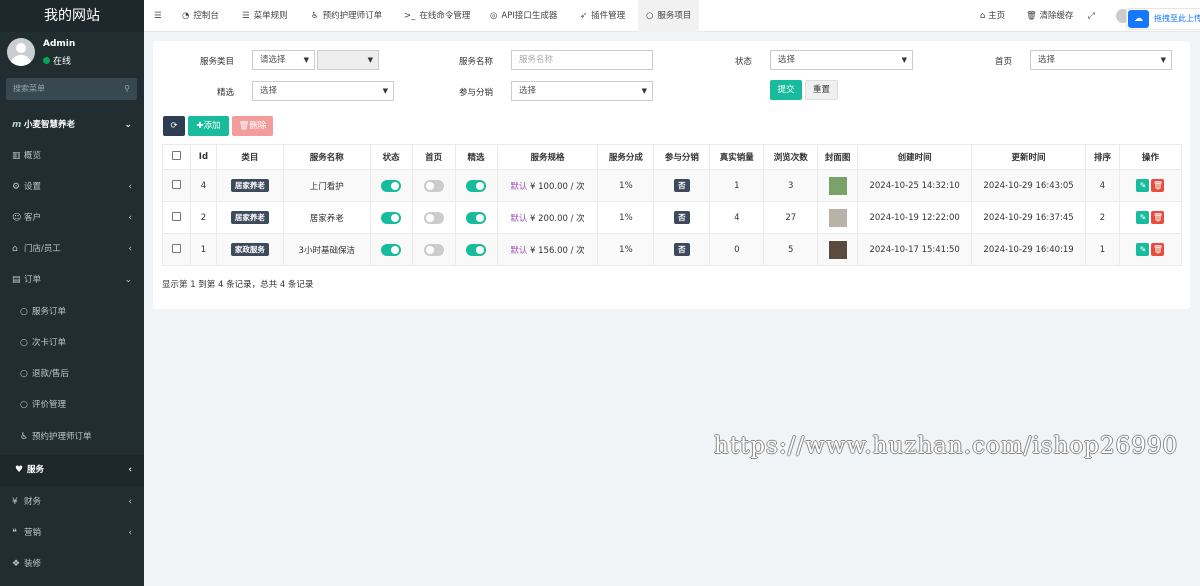 This screenshot has width=1200, height=586. Describe the element at coordinates (841, 60) in the screenshot. I see `status-select: 选择 ▼` at that location.